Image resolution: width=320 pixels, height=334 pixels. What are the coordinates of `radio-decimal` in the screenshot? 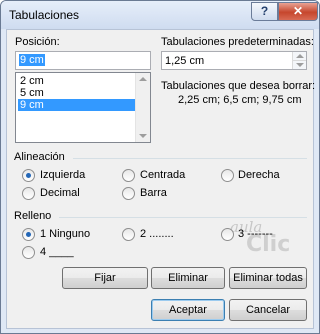 It's located at (28, 193).